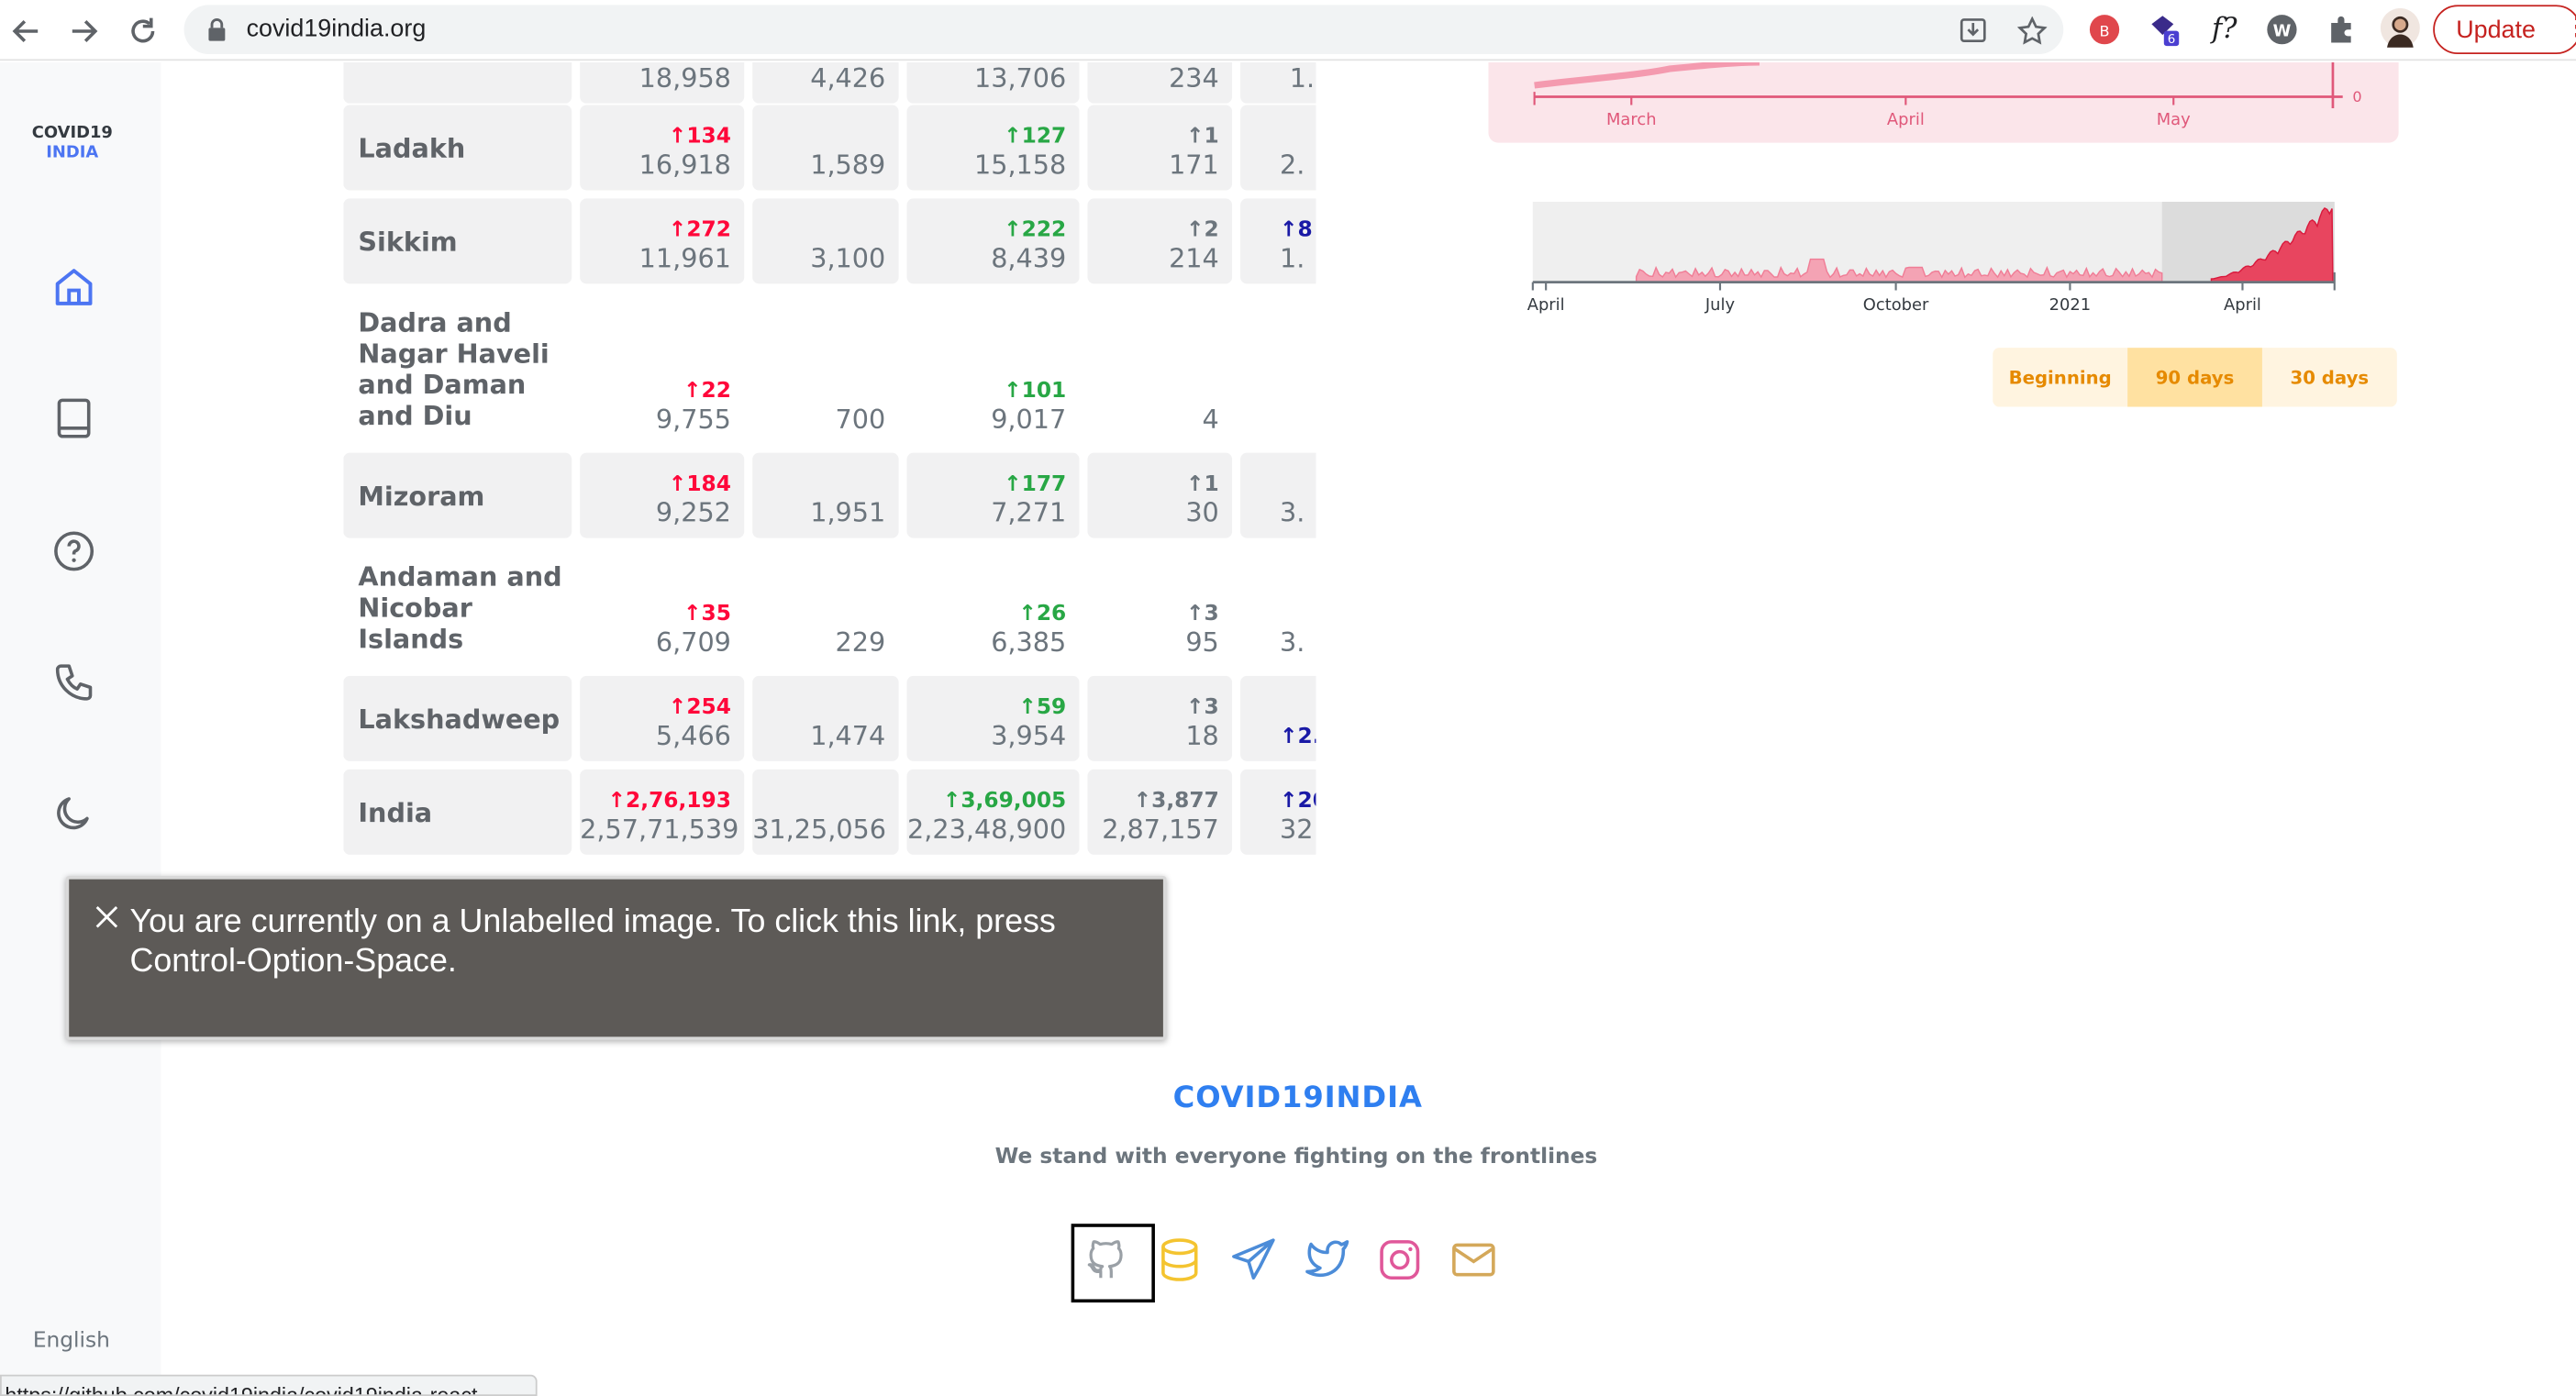  I want to click on forward-button, so click(83, 31).